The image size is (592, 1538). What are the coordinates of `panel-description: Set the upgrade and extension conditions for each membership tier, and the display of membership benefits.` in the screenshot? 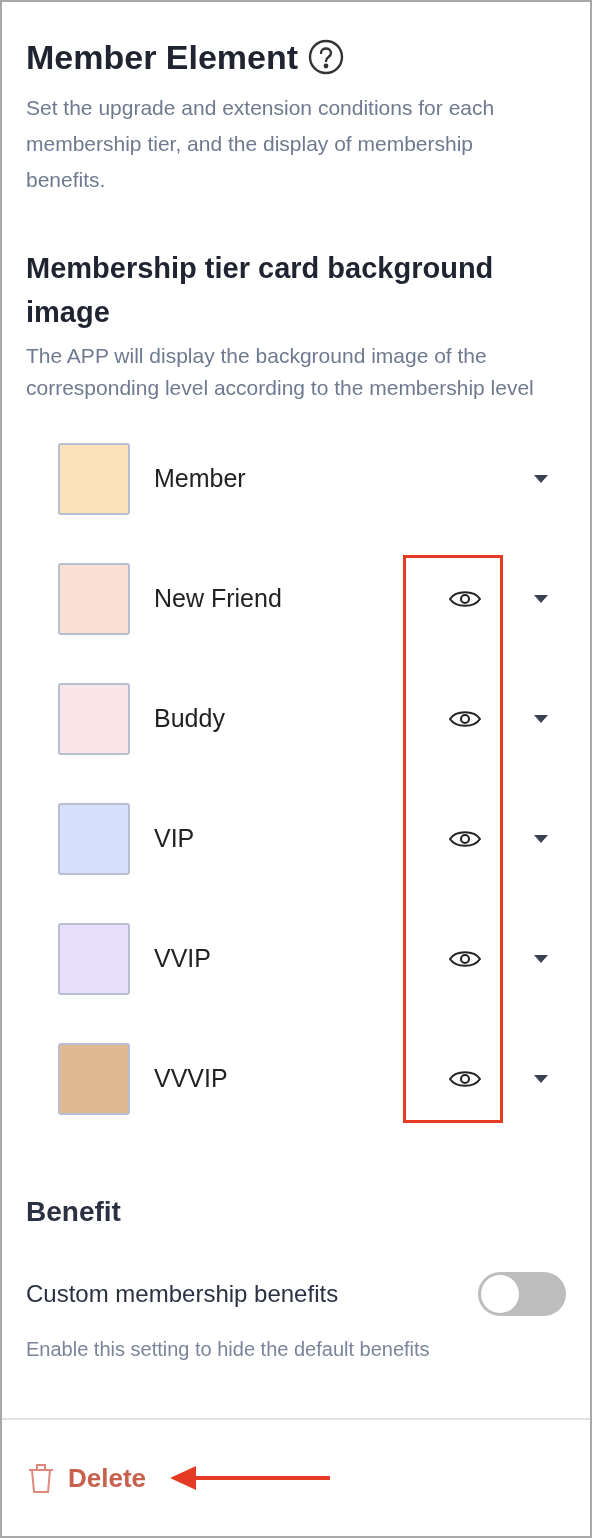 It's located at (261, 144).